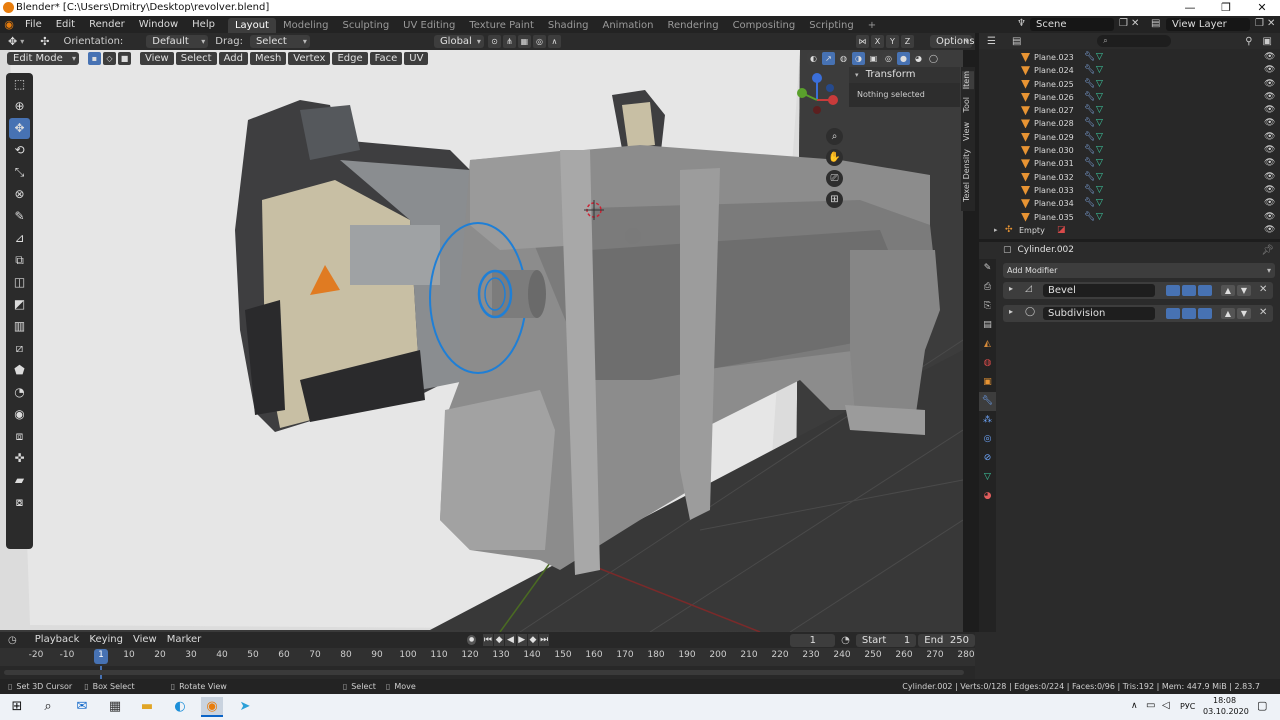 The width and height of the screenshot is (1280, 720). Describe the element at coordinates (471, 640) in the screenshot. I see `record-icon: ●` at that location.